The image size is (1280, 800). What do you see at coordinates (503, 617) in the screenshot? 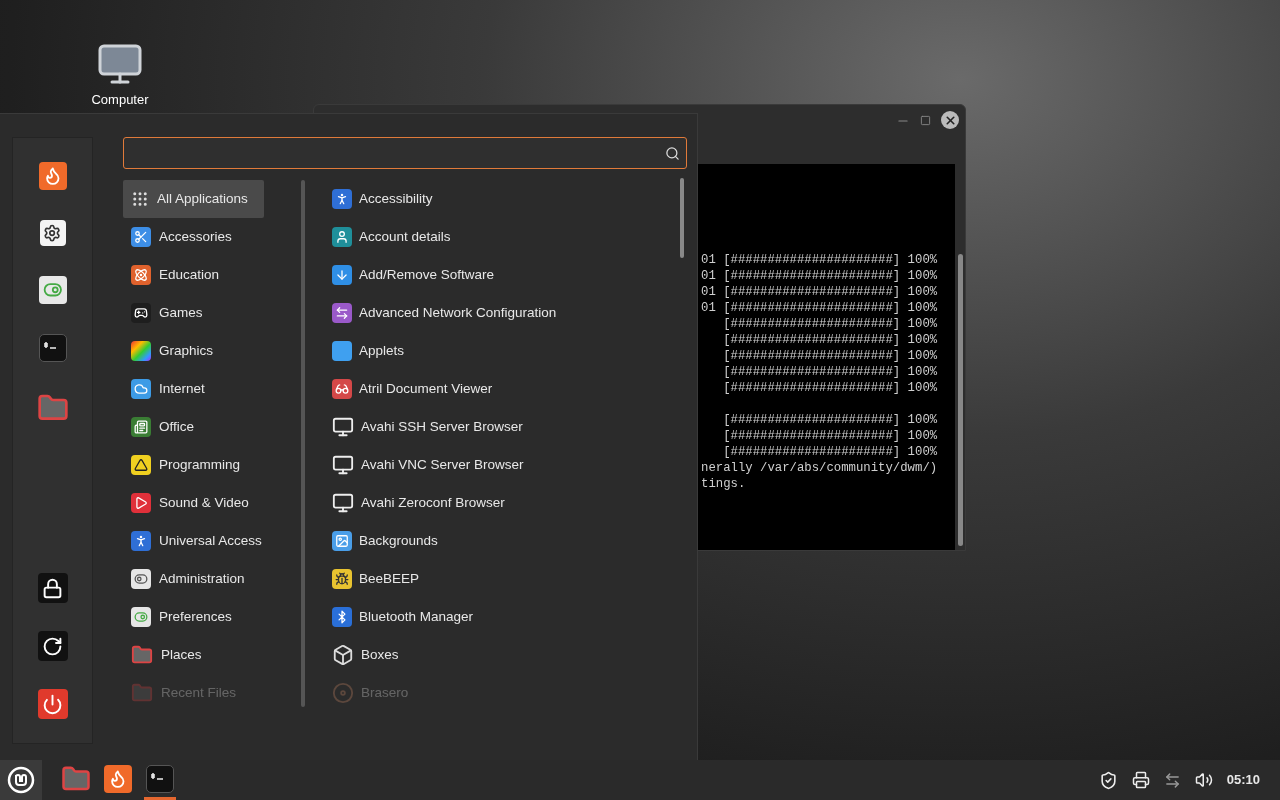
I see `app-item: Bluetooth Manager` at bounding box center [503, 617].